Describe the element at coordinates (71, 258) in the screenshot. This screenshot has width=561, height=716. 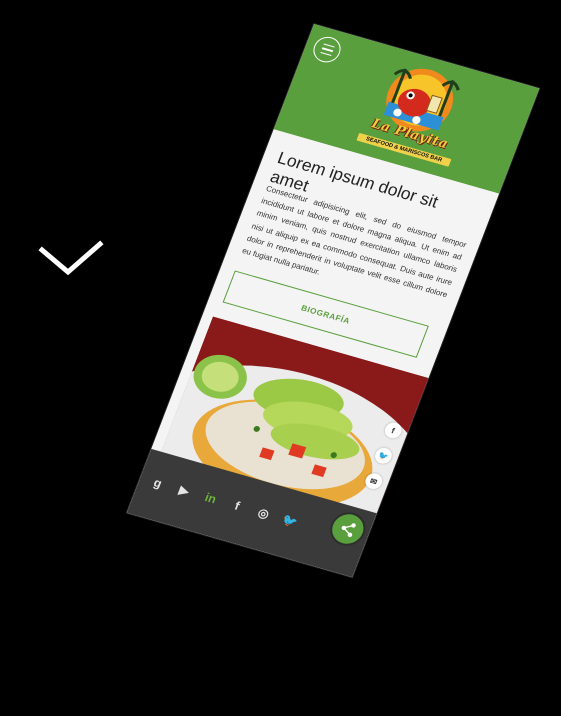
I see `checkmark-icon` at that location.